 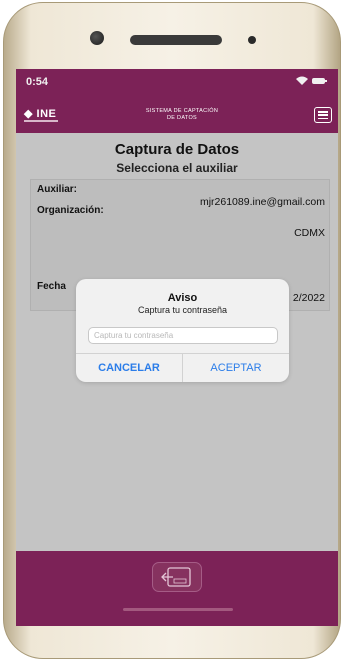 What do you see at coordinates (176, 40) in the screenshot?
I see `earpiece-speaker` at bounding box center [176, 40].